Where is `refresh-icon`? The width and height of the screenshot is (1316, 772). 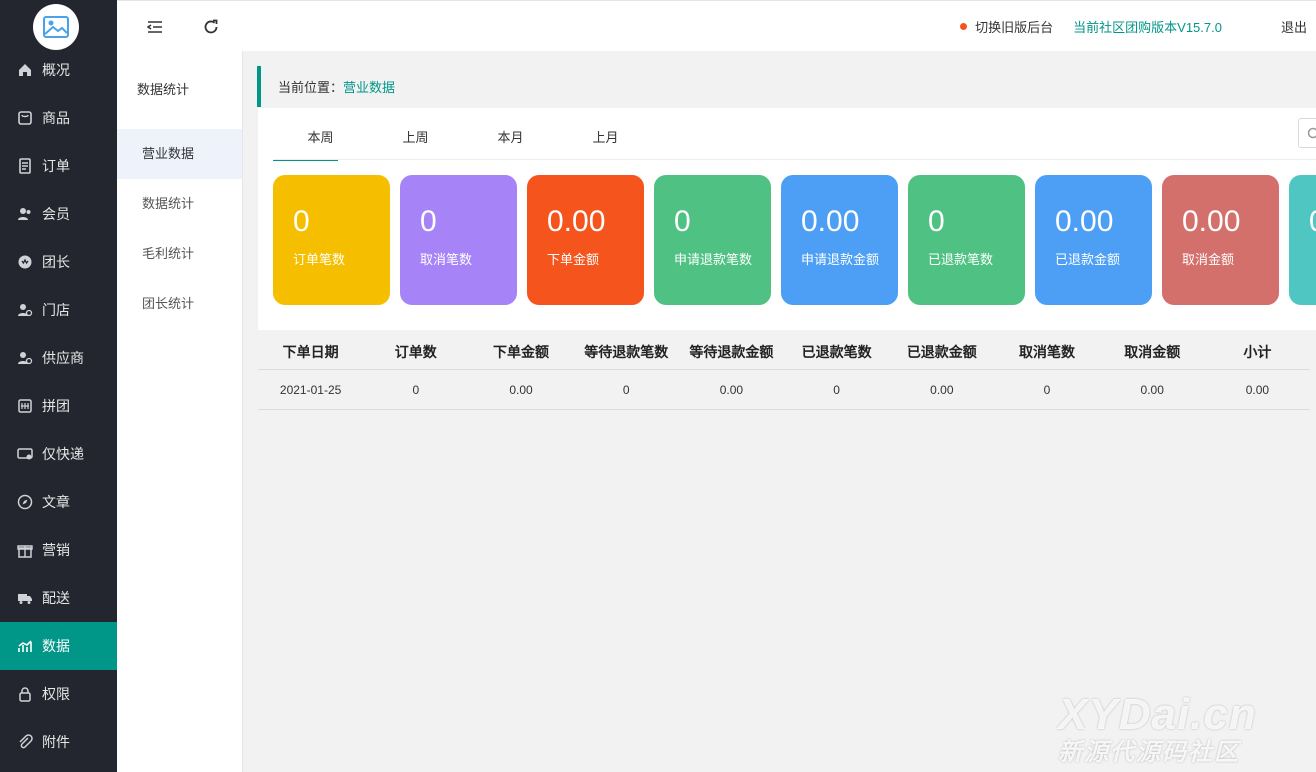 refresh-icon is located at coordinates (211, 27).